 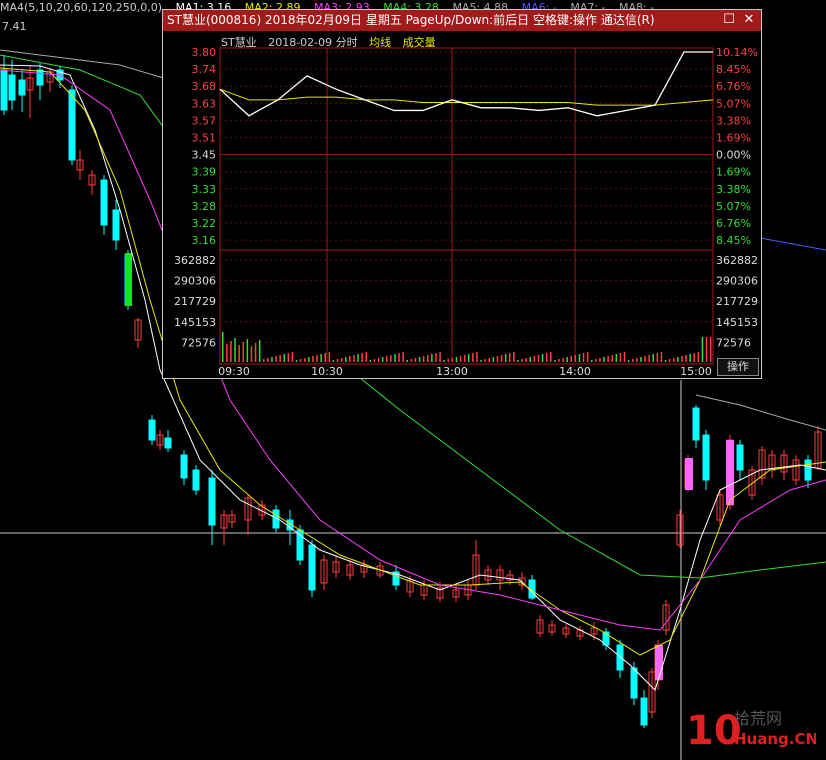 What do you see at coordinates (733, 342) in the screenshot?
I see `volume-tick-right: 72576` at bounding box center [733, 342].